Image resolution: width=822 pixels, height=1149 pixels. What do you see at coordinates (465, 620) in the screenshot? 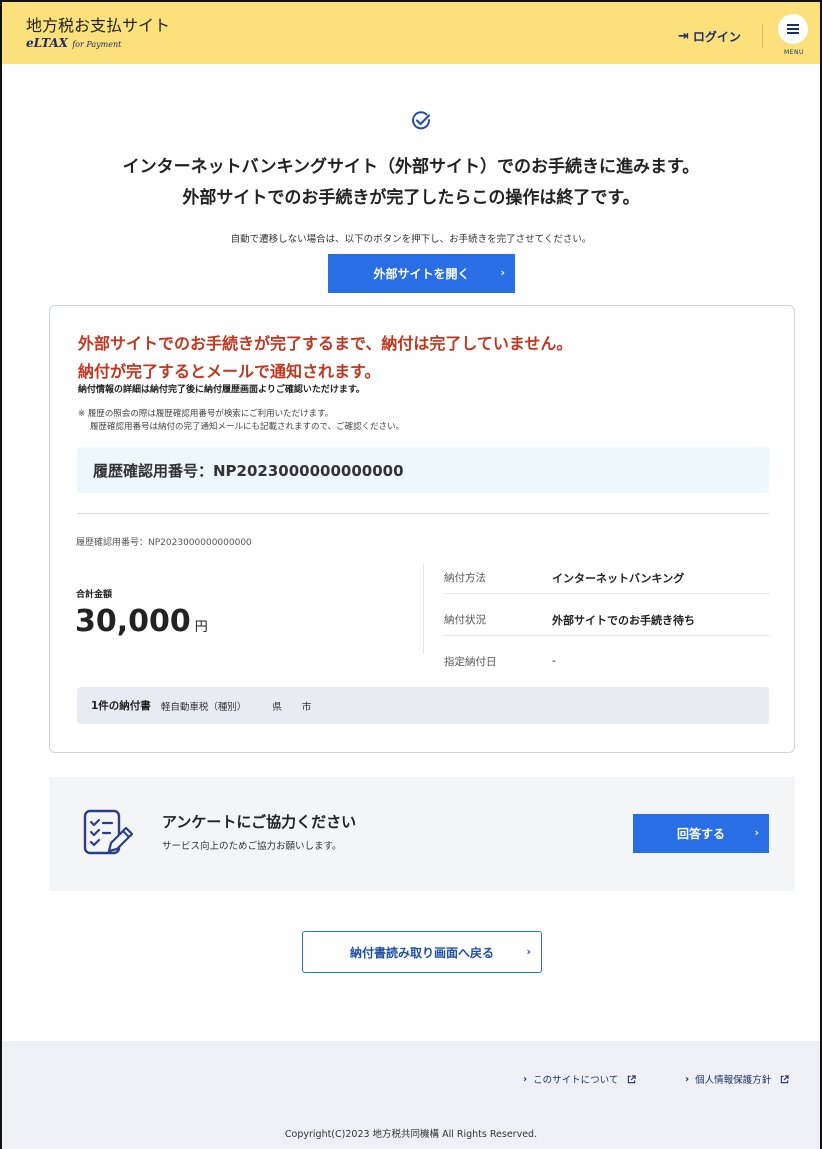
I see `info-key: 納付状況` at bounding box center [465, 620].